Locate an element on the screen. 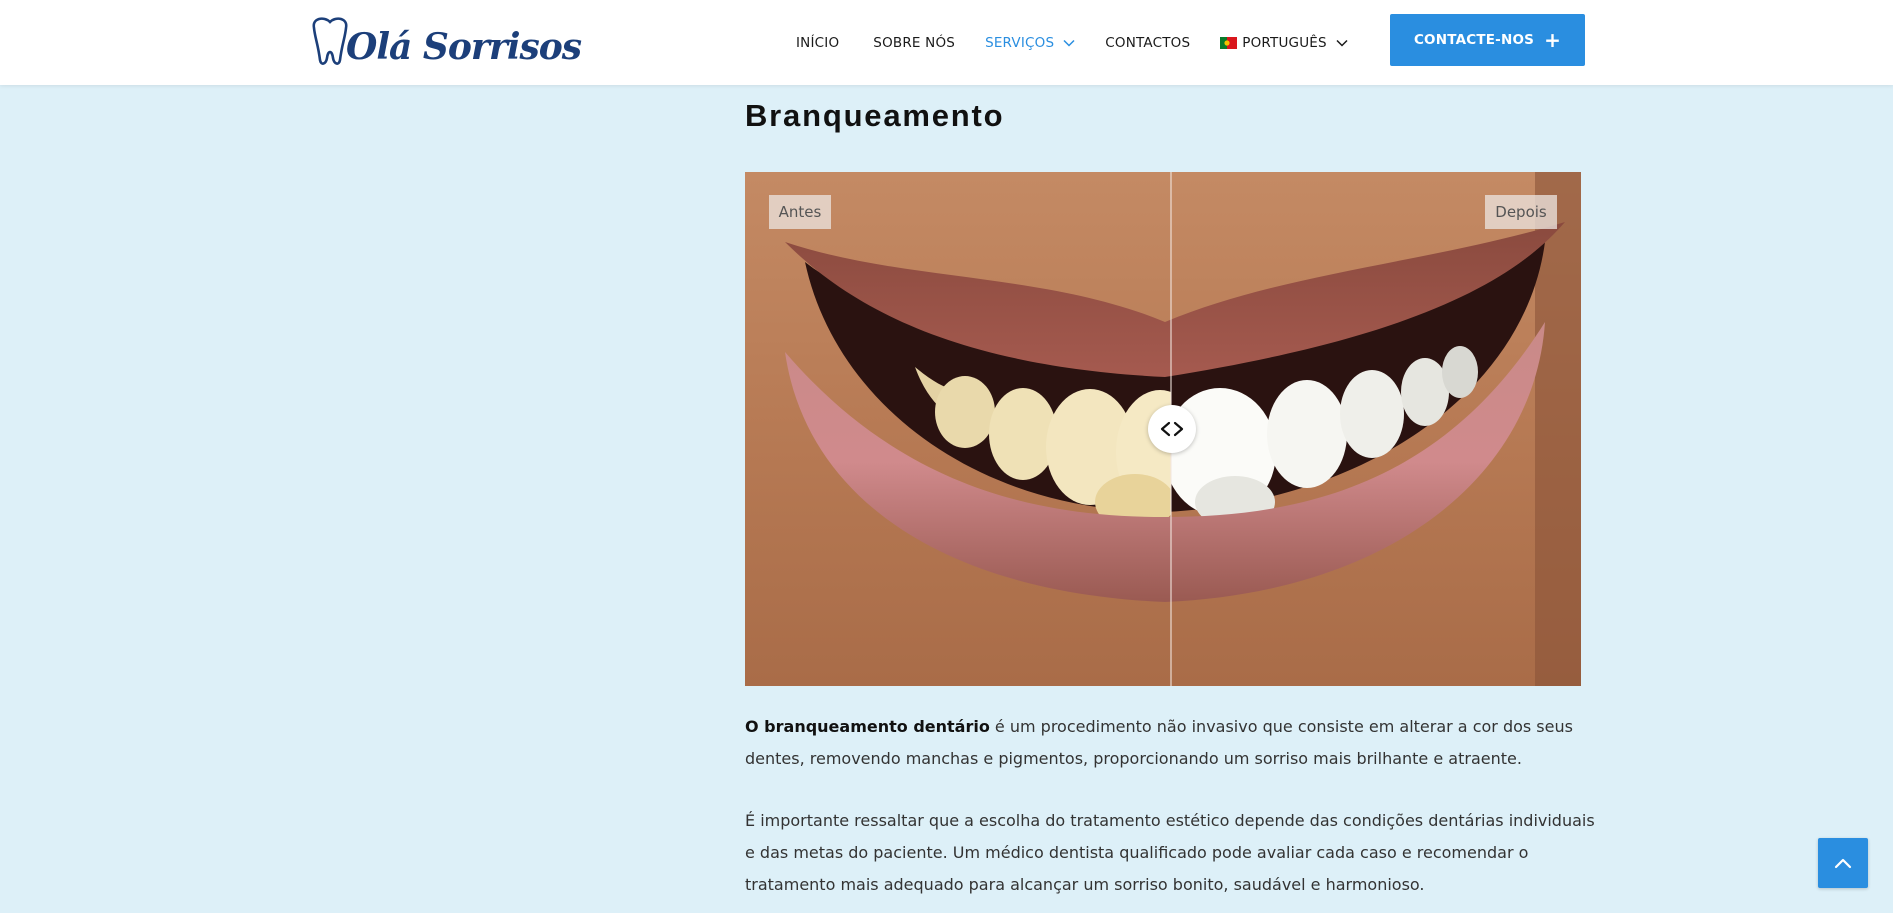 The width and height of the screenshot is (1893, 913). intro-bold: O branqueamento dentário is located at coordinates (867, 726).